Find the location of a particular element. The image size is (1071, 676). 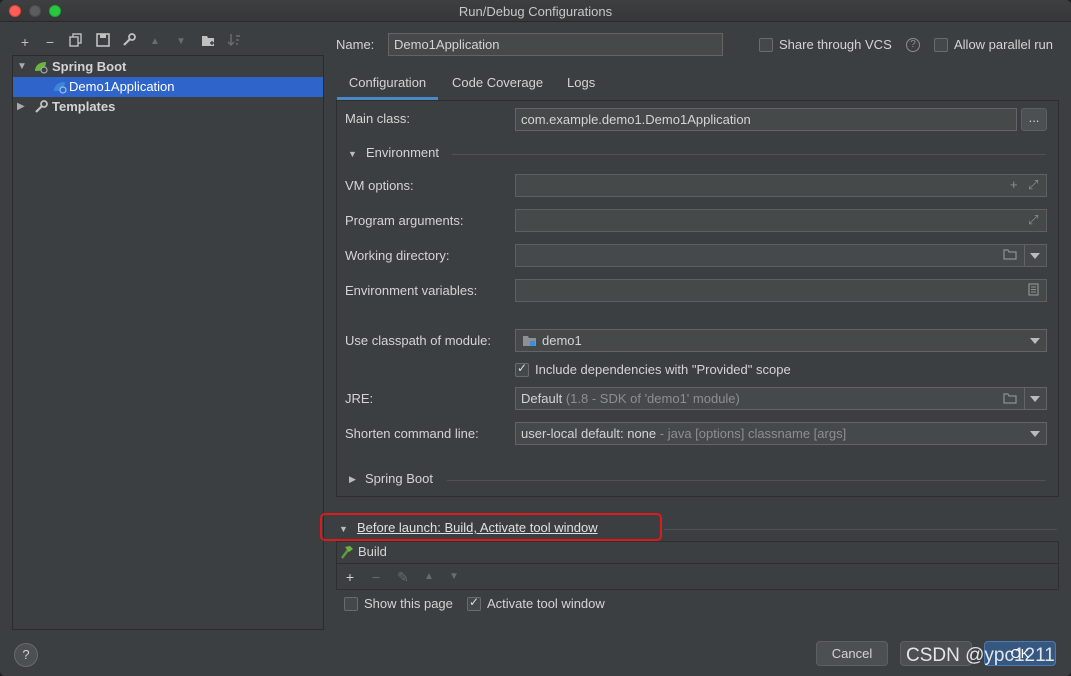

main-class-input: com.example.demo1.Demo1Application is located at coordinates (766, 119).